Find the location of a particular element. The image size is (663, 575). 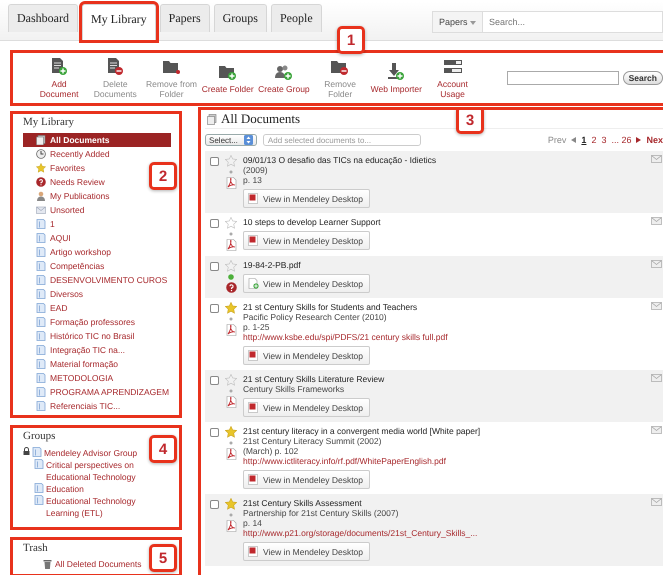

sidebar-item: Formação professores is located at coordinates (79, 322).